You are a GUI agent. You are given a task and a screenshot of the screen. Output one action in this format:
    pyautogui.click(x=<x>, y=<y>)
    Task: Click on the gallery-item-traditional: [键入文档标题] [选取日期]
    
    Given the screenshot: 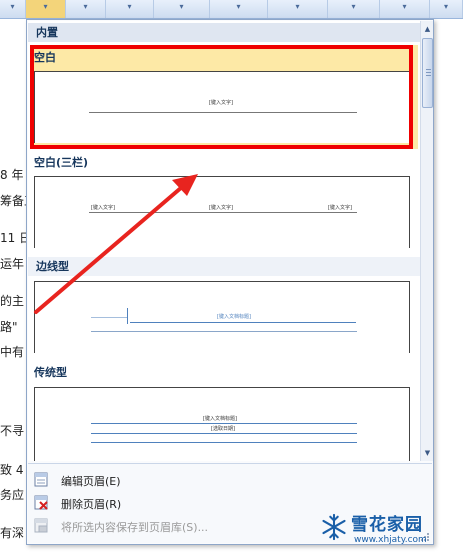 What is the action you would take?
    pyautogui.click(x=222, y=424)
    